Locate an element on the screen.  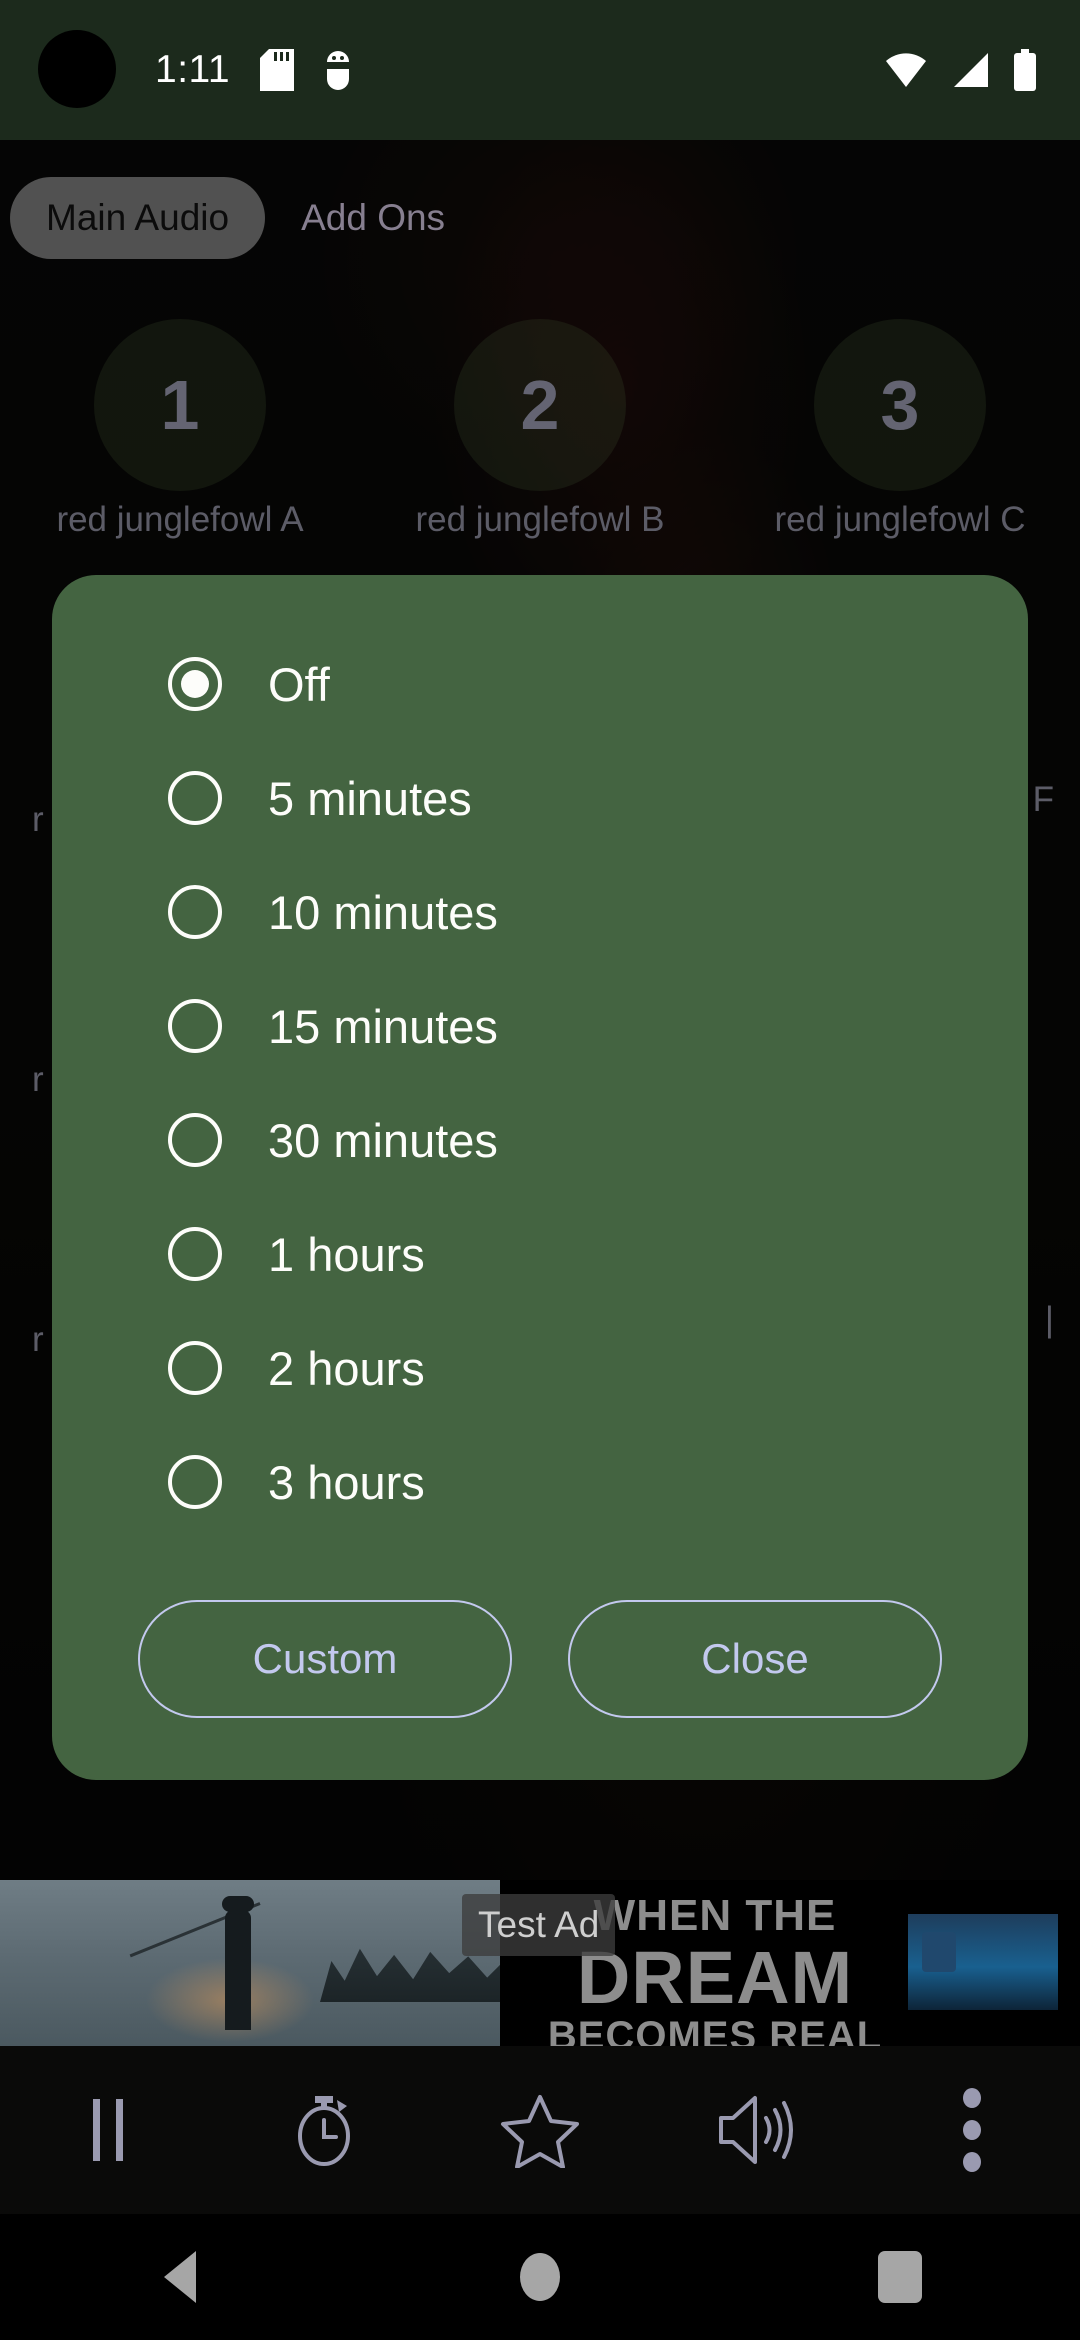
system-navigation-bar is located at coordinates (540, 2277).